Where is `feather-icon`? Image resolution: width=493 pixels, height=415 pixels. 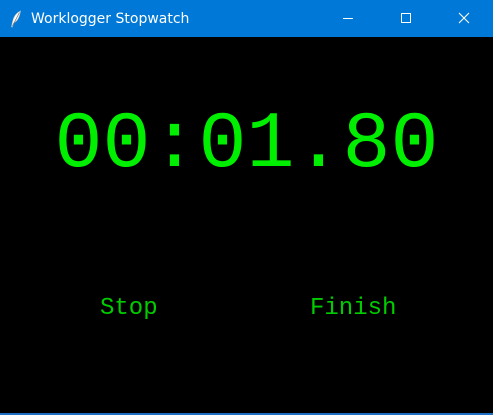 feather-icon is located at coordinates (16, 18).